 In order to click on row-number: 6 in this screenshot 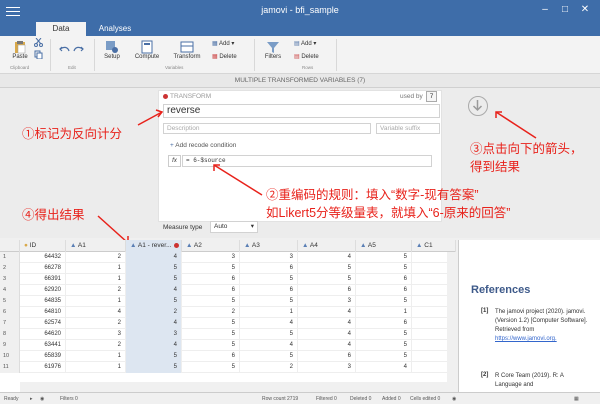, I will do `click(10, 312)`.